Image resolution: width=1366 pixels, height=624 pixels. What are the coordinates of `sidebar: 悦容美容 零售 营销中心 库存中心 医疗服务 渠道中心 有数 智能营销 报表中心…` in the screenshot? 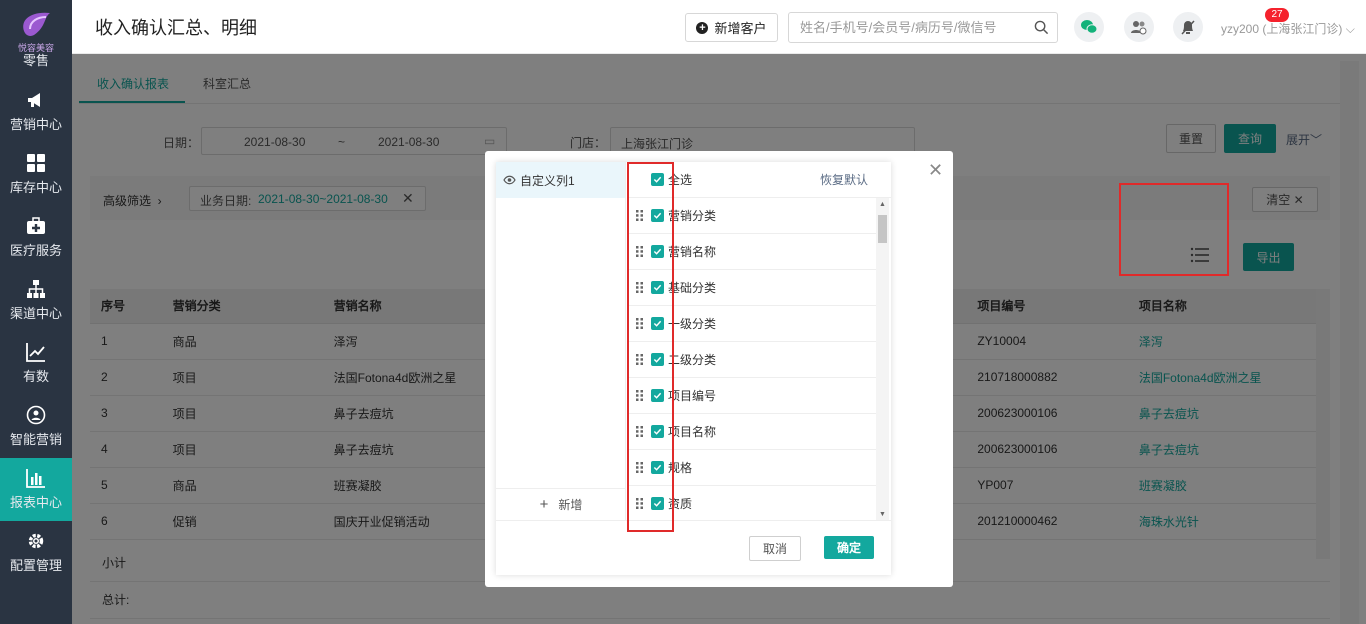 It's located at (36, 312).